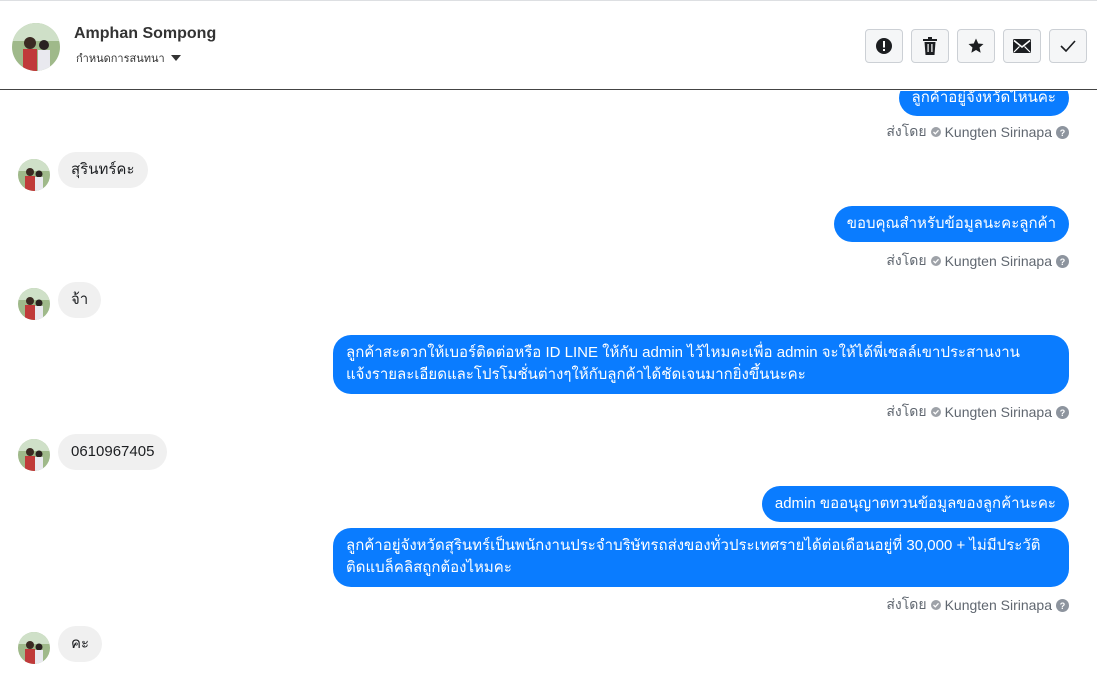 Image resolution: width=1097 pixels, height=675 pixels. I want to click on delete-button, so click(930, 46).